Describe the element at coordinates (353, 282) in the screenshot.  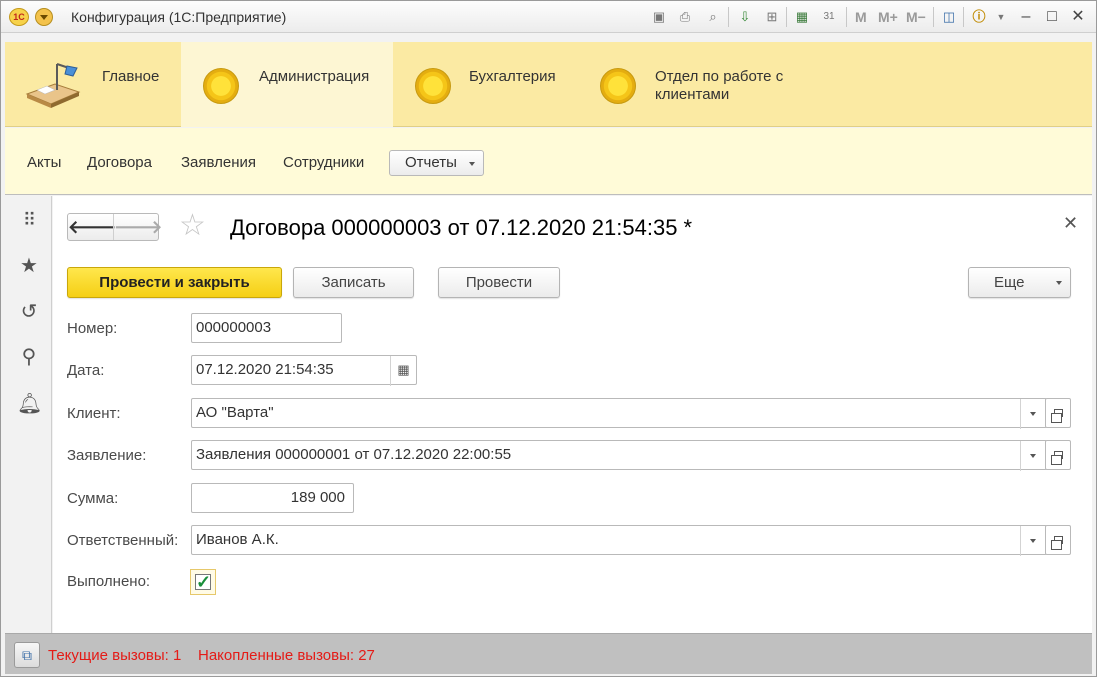
I see `write-button: Записать` at that location.